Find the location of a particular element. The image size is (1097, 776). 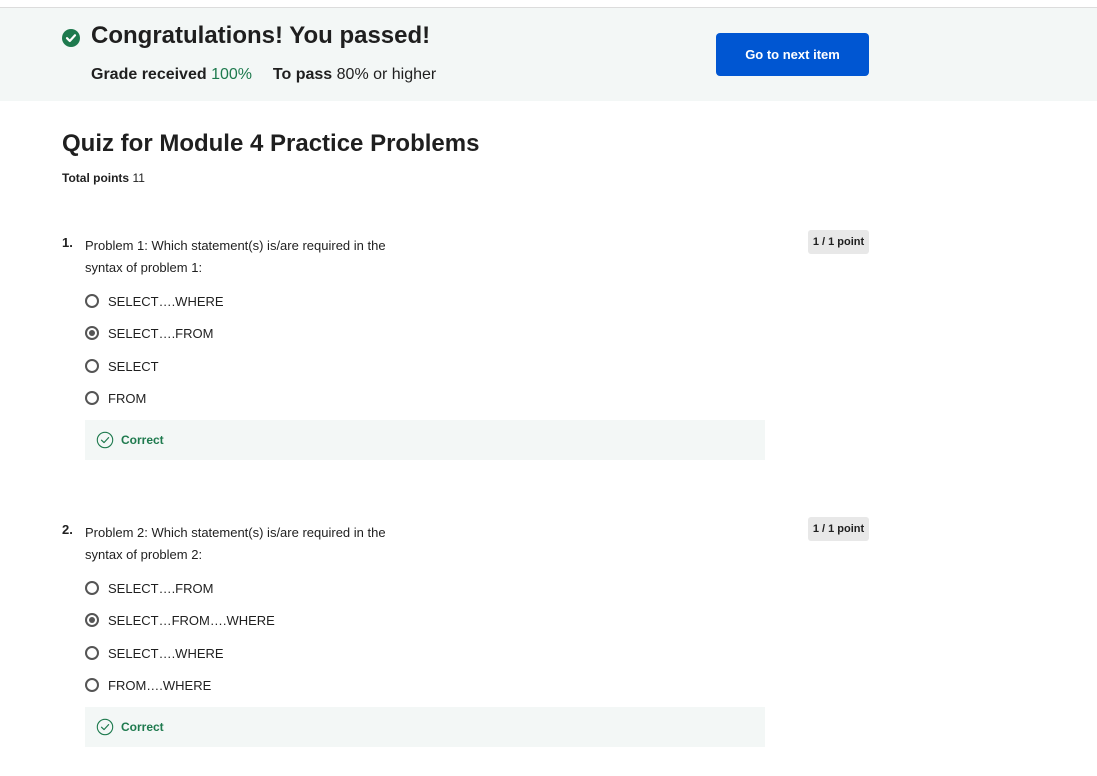

answer-option: FROM is located at coordinates (115, 398).